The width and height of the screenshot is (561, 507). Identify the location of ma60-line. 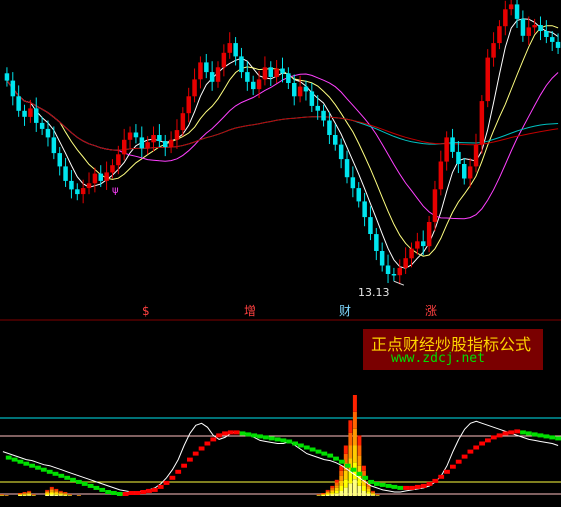
(282, 115).